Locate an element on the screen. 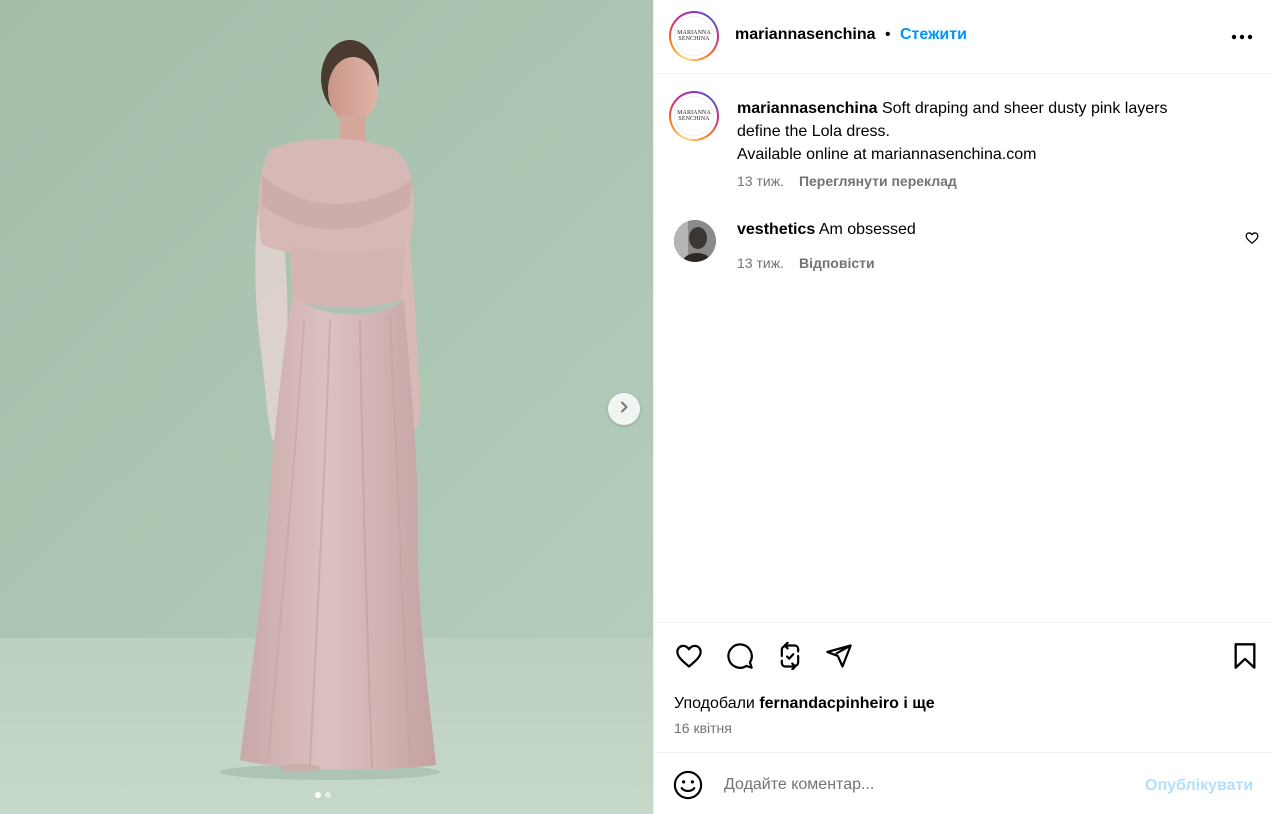 Image resolution: width=1273 pixels, height=814 pixels. more-options-button is located at coordinates (1242, 36).